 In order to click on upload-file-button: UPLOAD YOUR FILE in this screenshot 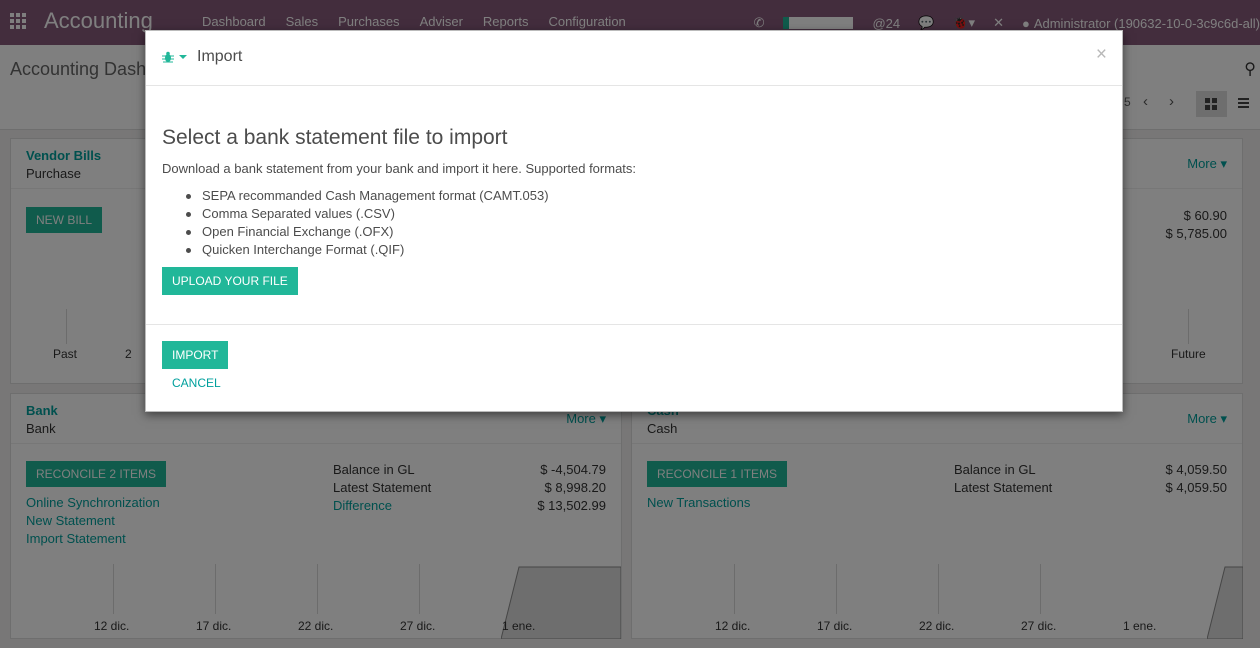, I will do `click(230, 281)`.